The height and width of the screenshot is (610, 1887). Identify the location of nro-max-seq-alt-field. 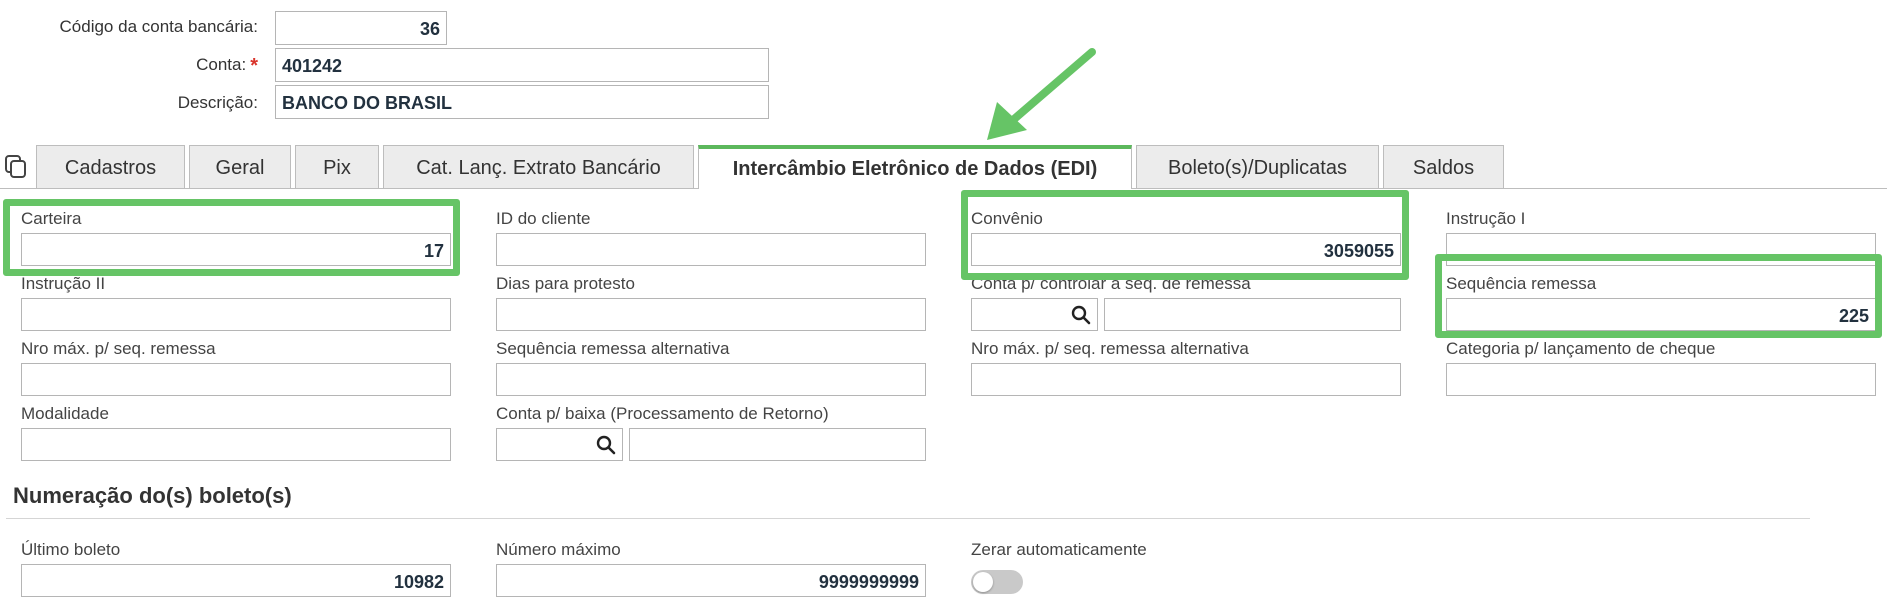
(1186, 379).